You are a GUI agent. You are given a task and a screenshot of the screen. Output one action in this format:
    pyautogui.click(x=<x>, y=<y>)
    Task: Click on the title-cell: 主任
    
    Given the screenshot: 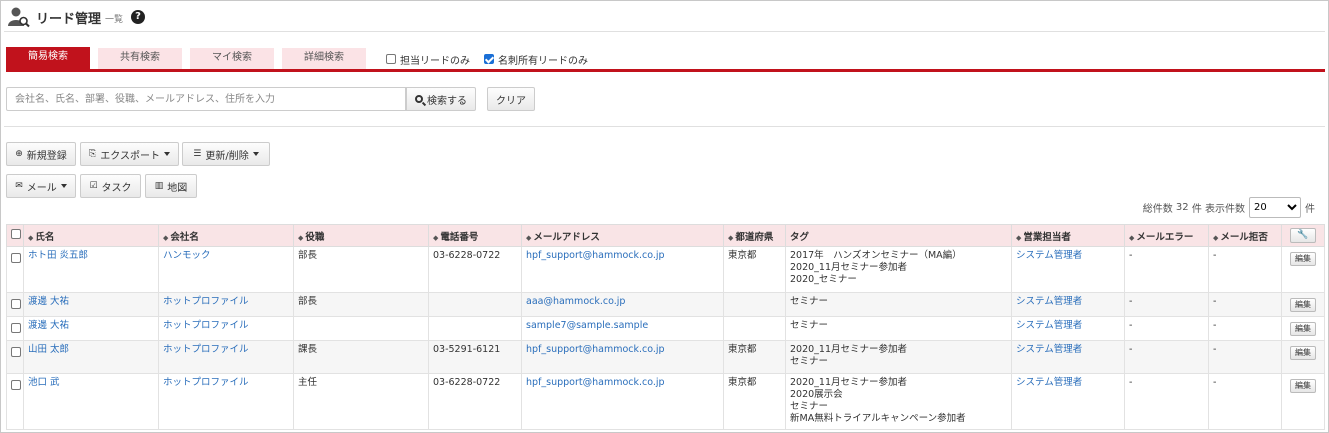 What is the action you would take?
    pyautogui.click(x=308, y=382)
    